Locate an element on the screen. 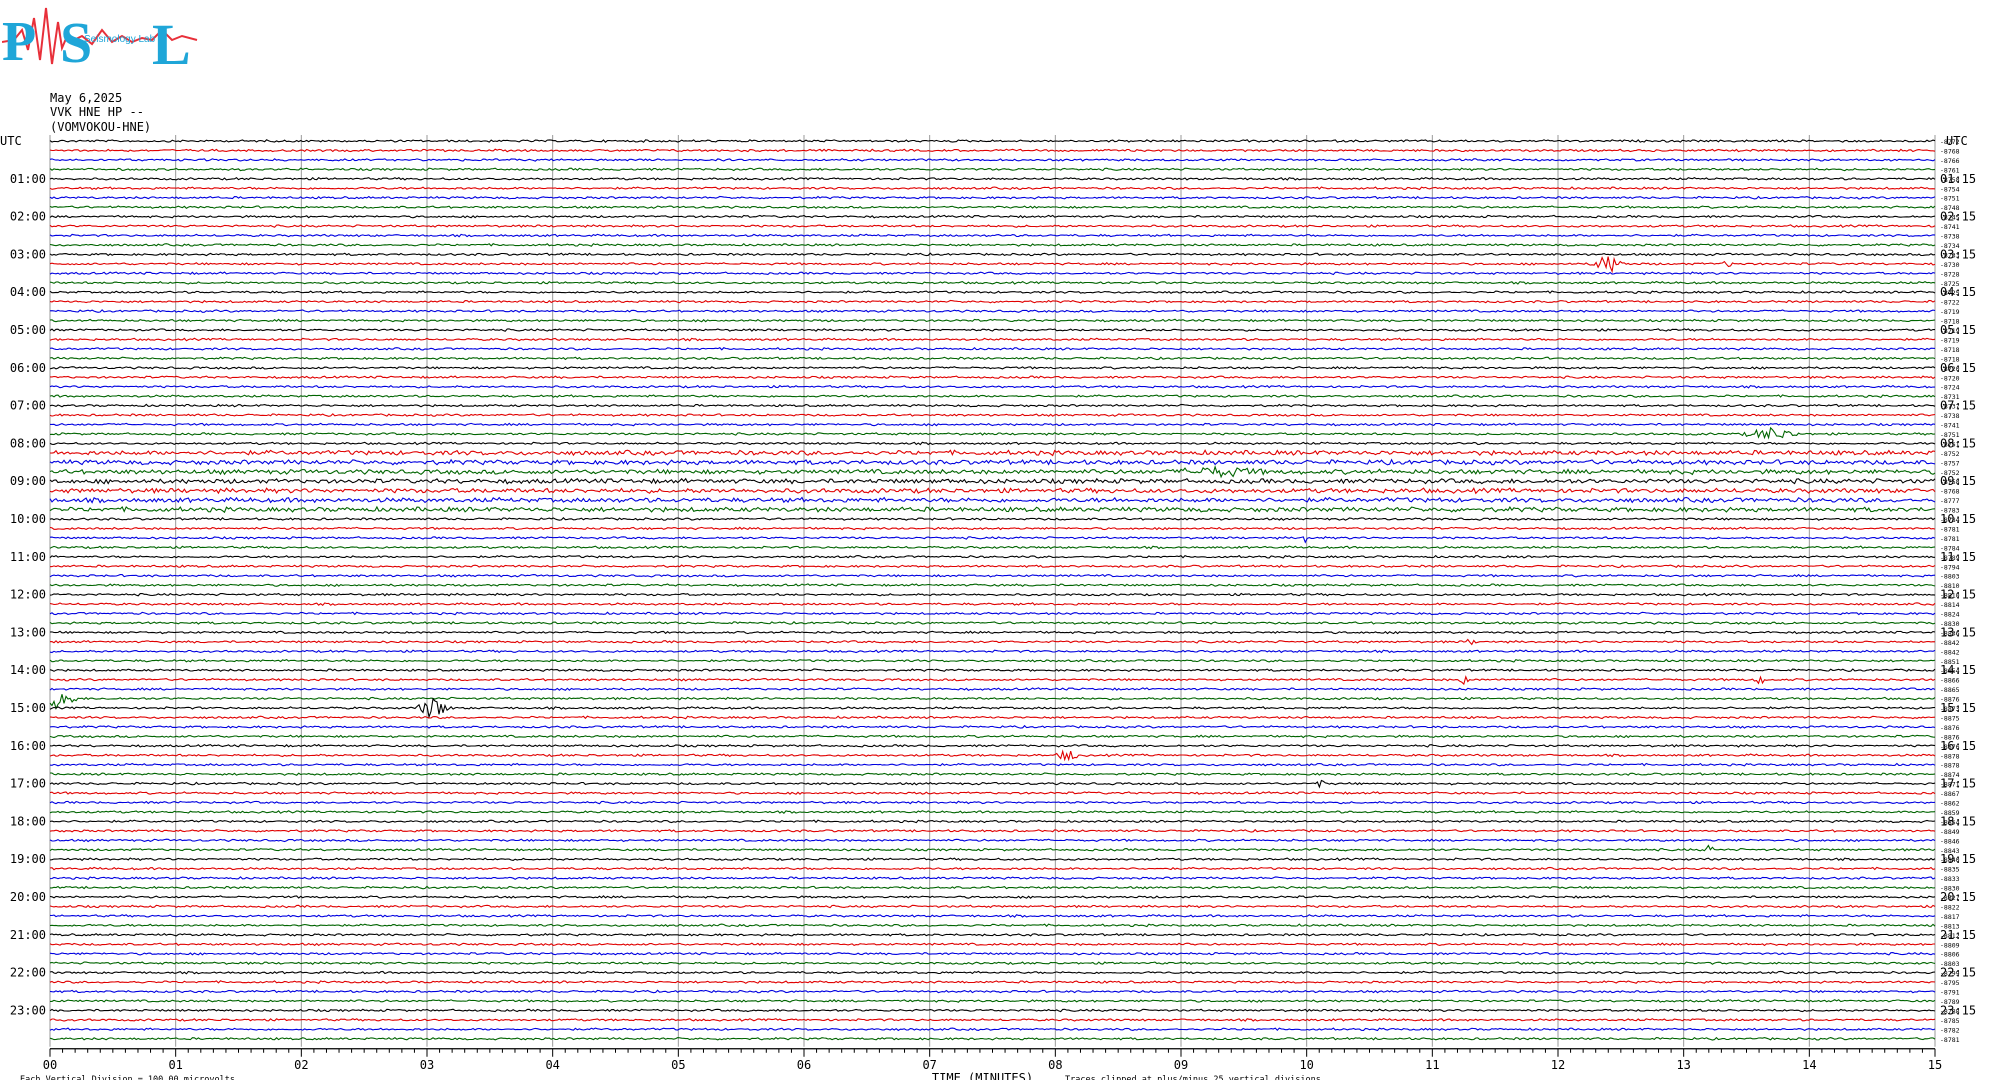 The image size is (2010, 1080). row-value-label: -8785 is located at coordinates (1950, 1021).